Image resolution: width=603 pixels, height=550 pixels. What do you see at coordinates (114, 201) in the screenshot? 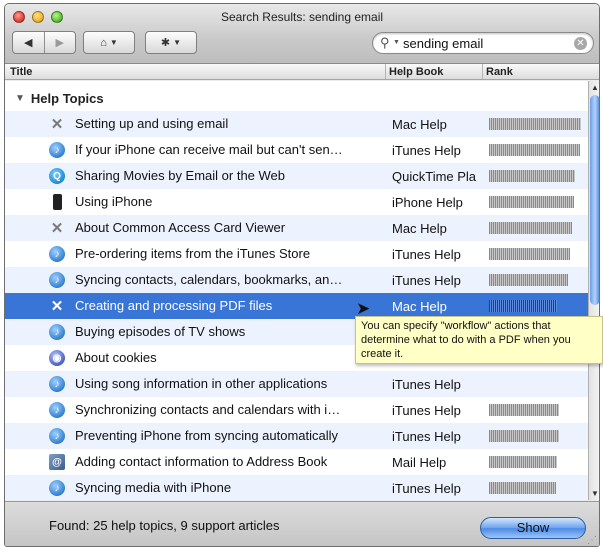
I see `result-title: Using iPhone` at bounding box center [114, 201].